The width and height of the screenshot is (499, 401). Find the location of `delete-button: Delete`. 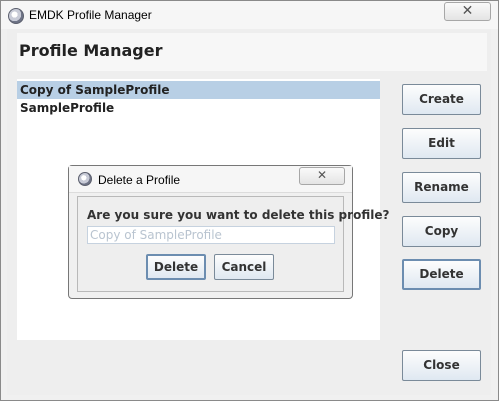

delete-button: Delete is located at coordinates (441, 274).